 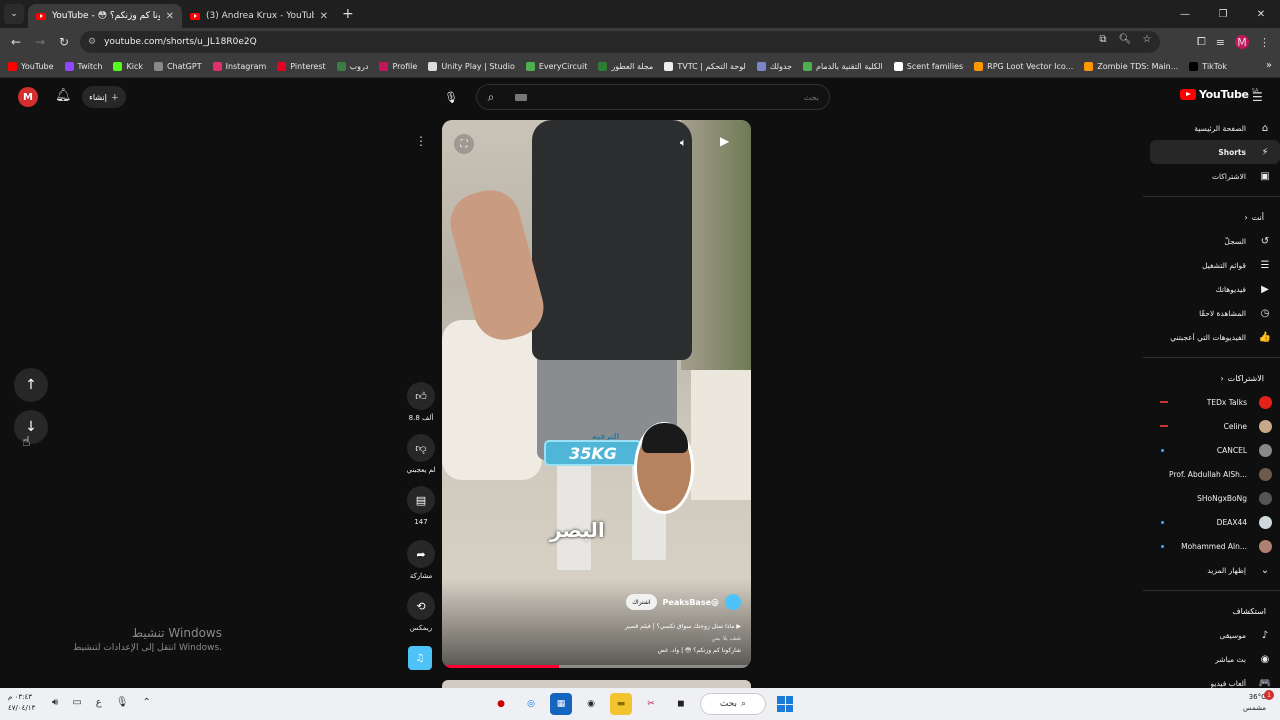 What do you see at coordinates (531, 704) in the screenshot?
I see `chrome-icon: ◎` at bounding box center [531, 704].